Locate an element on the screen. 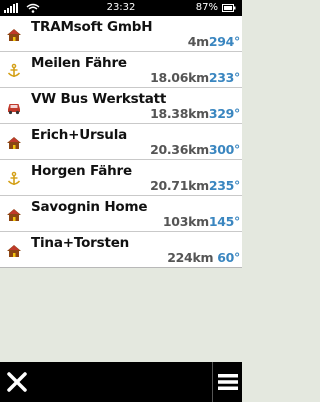  waypoint-distance: 224km is located at coordinates (190, 257).